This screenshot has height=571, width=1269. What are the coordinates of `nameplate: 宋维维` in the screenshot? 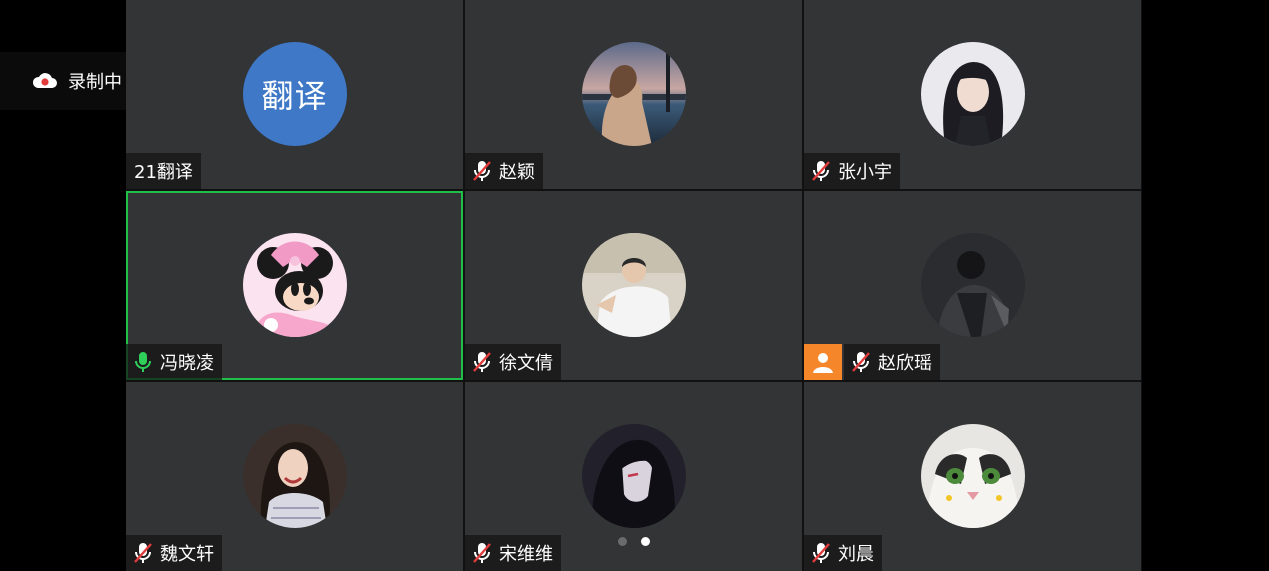 It's located at (513, 553).